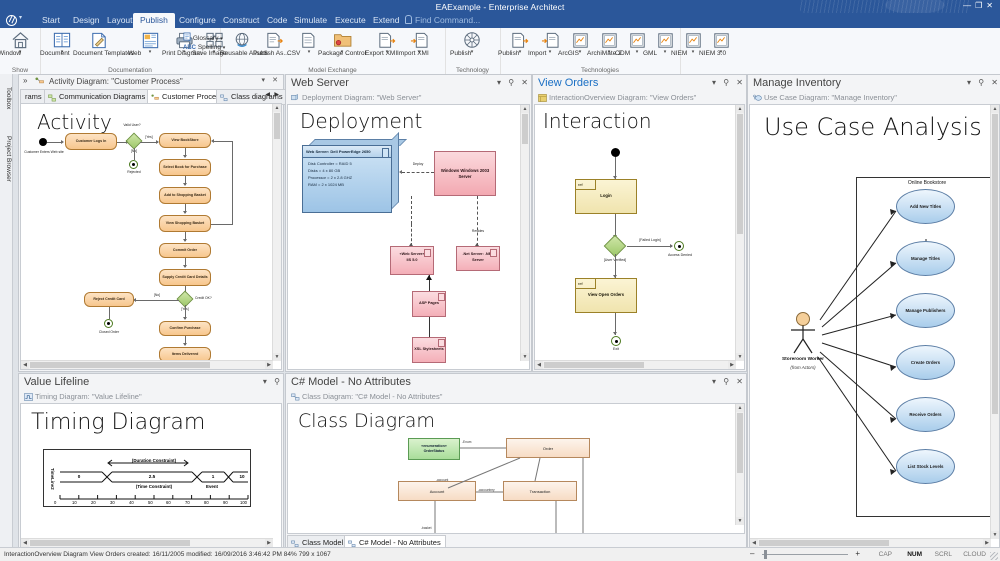 Image resolution: width=1000 pixels, height=561 pixels. I want to click on ribbon-small-spelling: ABC Spelling ▾, so click(204, 47).